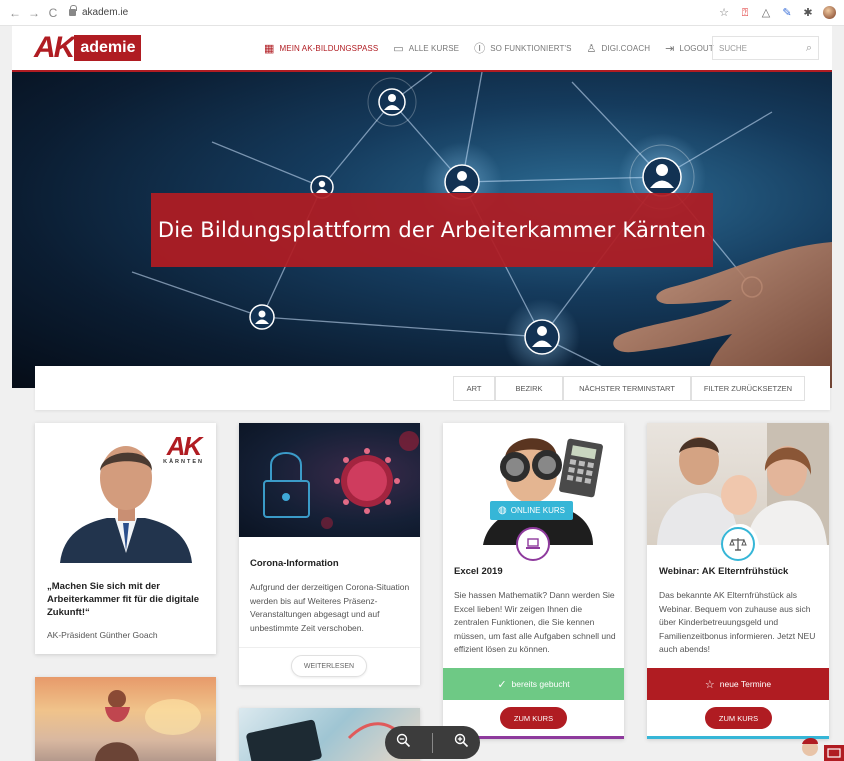  What do you see at coordinates (766, 13) in the screenshot?
I see `drive-icon: △` at bounding box center [766, 13].